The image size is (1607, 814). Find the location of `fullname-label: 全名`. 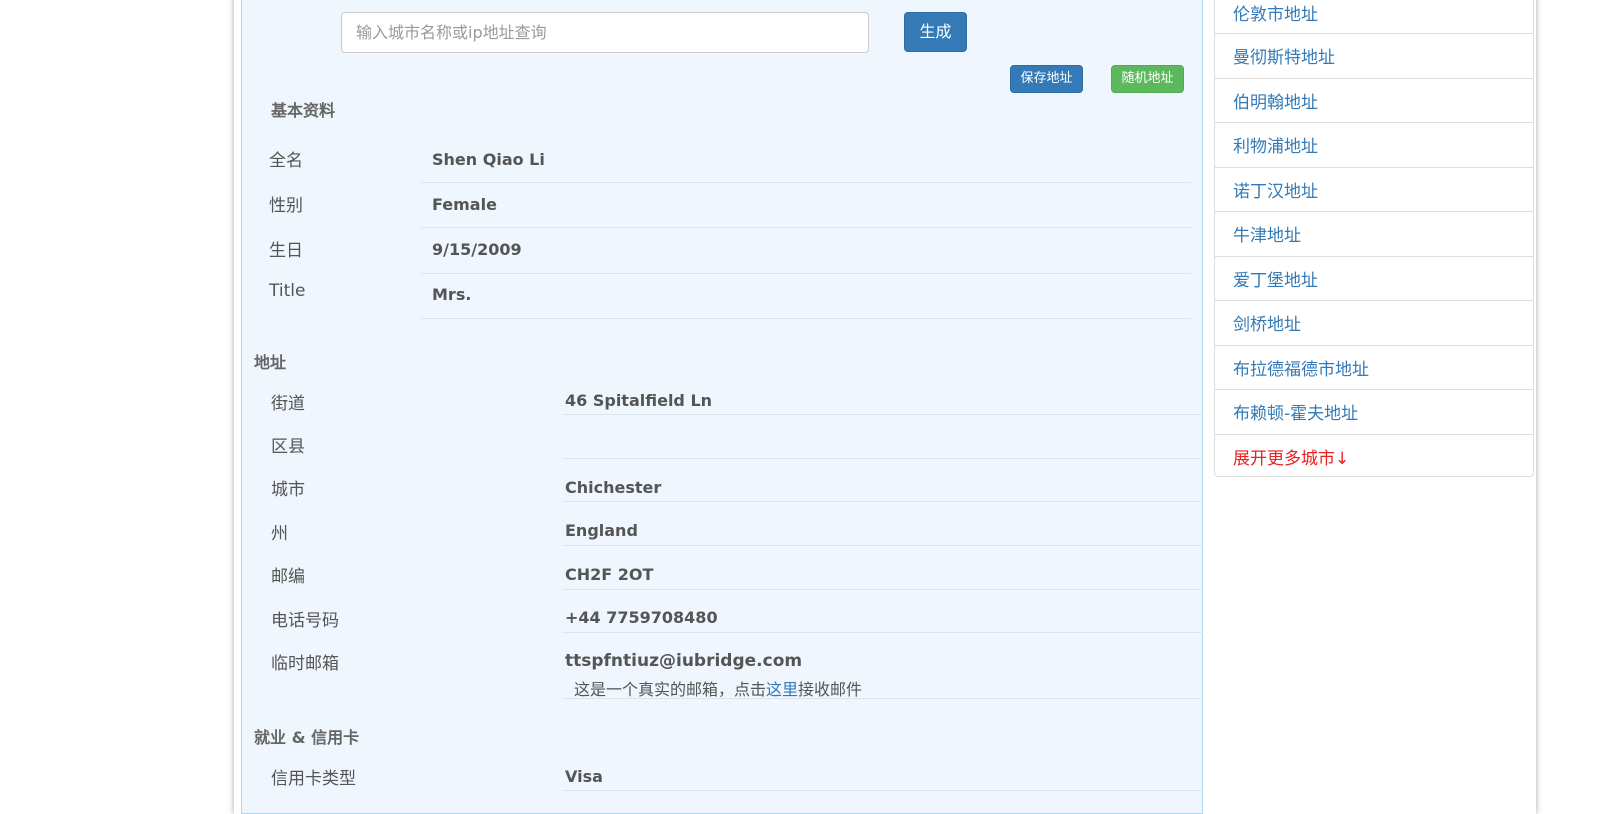

fullname-label: 全名 is located at coordinates (286, 161).